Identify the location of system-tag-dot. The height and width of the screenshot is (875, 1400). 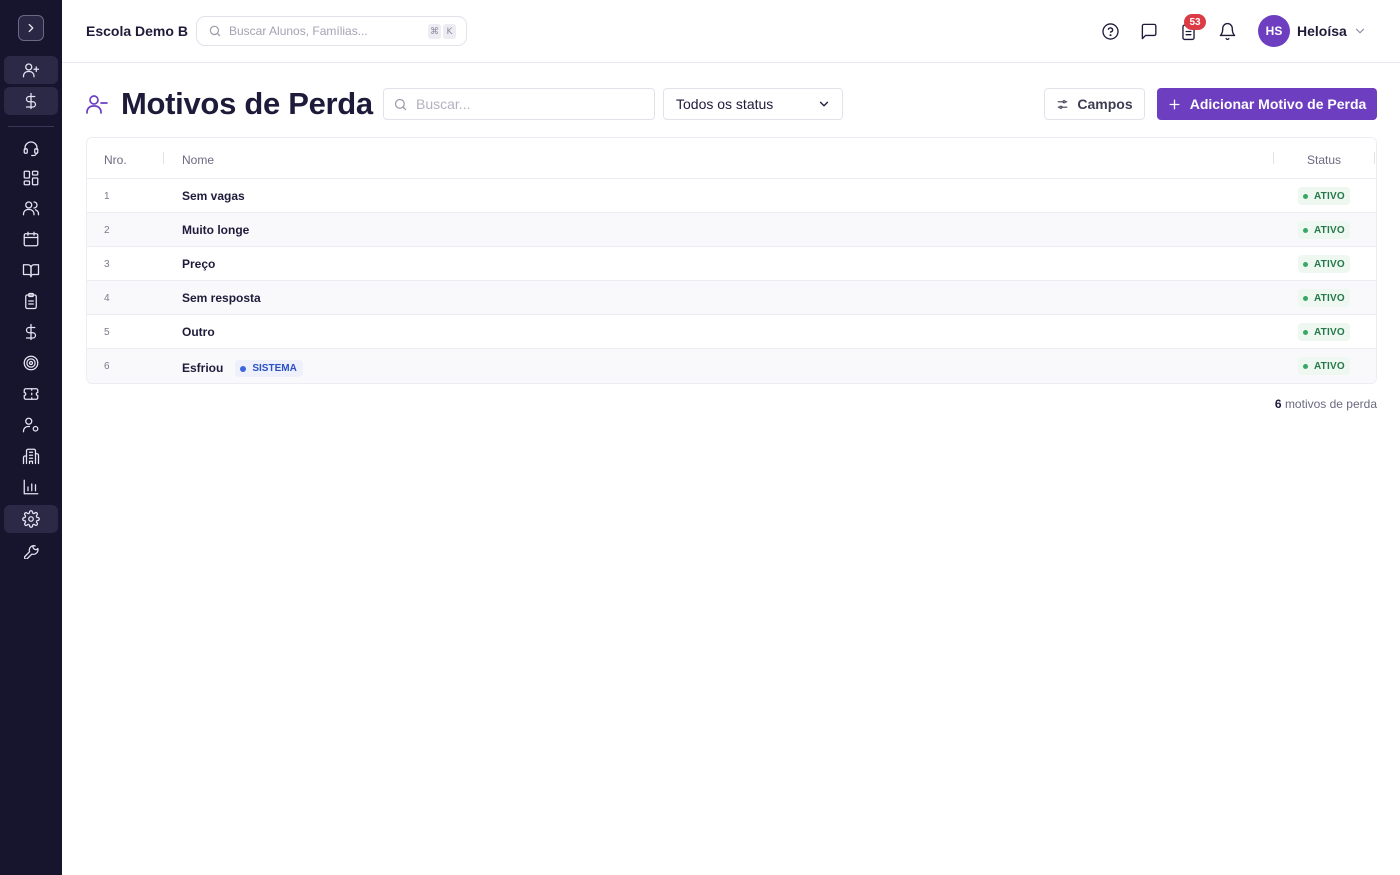
(243, 368).